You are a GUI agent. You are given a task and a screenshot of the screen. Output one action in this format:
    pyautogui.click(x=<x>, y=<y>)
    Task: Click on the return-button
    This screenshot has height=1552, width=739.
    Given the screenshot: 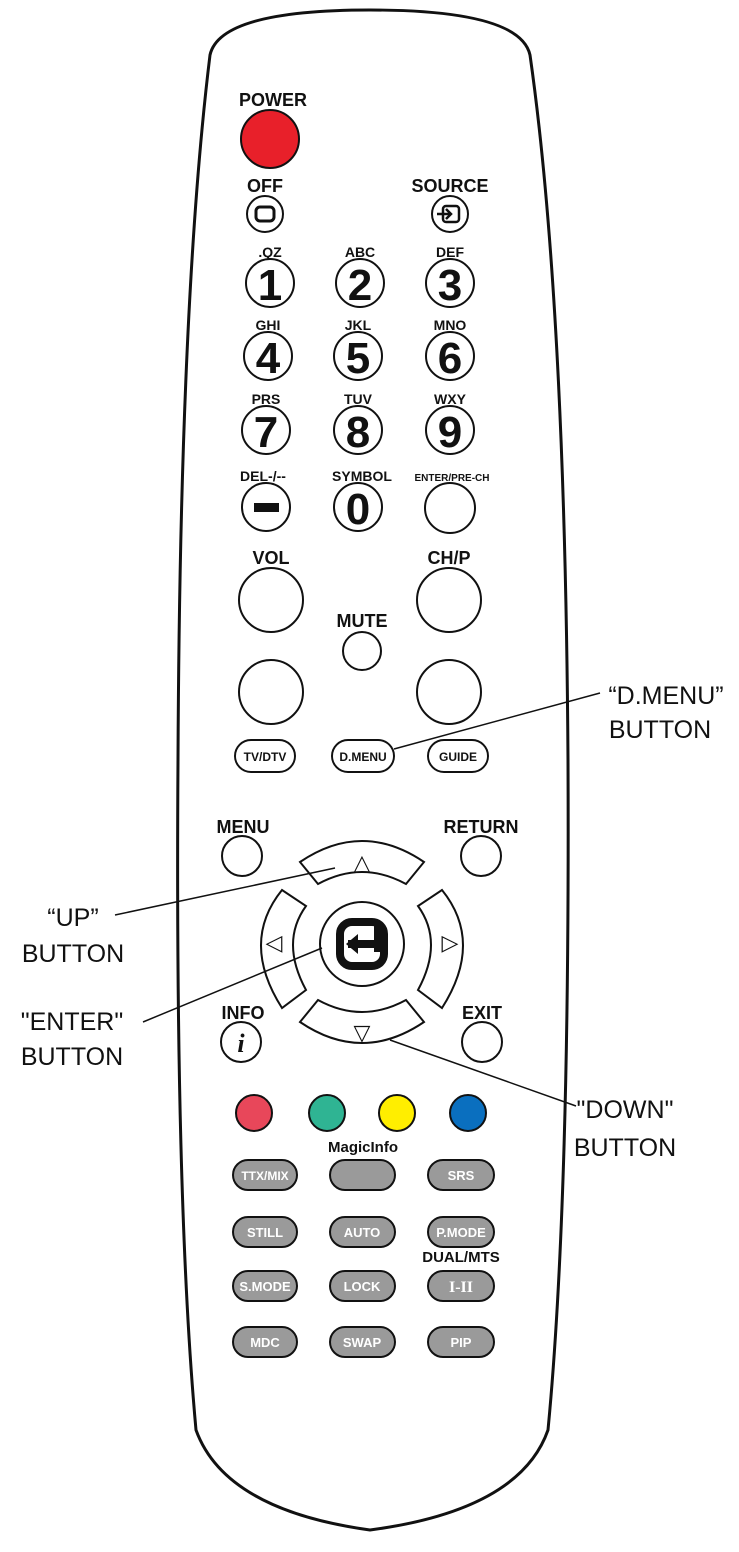 What is the action you would take?
    pyautogui.click(x=481, y=856)
    